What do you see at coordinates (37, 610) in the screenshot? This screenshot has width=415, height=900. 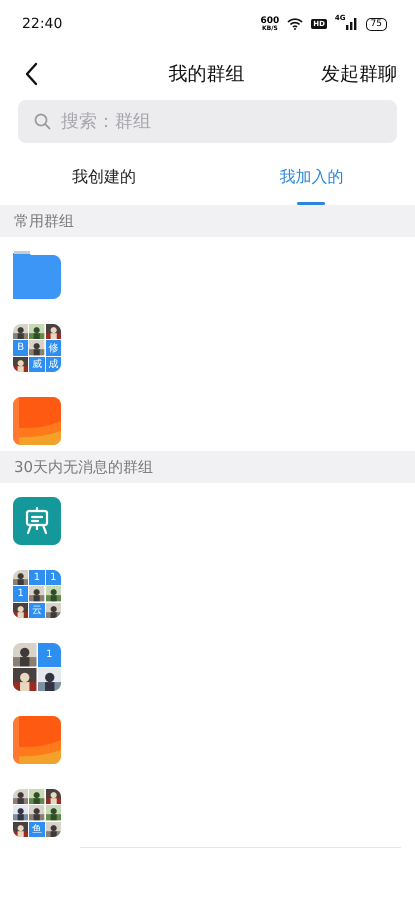 I see `letter-avatar: 云` at bounding box center [37, 610].